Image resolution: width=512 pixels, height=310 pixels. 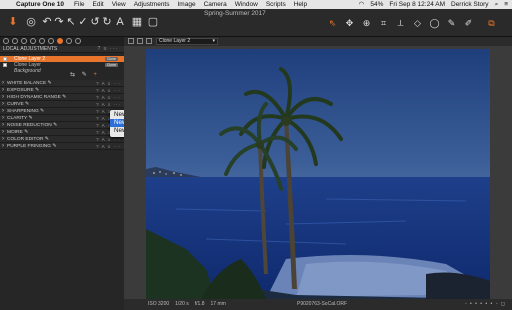 What do you see at coordinates (199, 304) in the screenshot?
I see `aperture-value: f/1.8` at bounding box center [199, 304].